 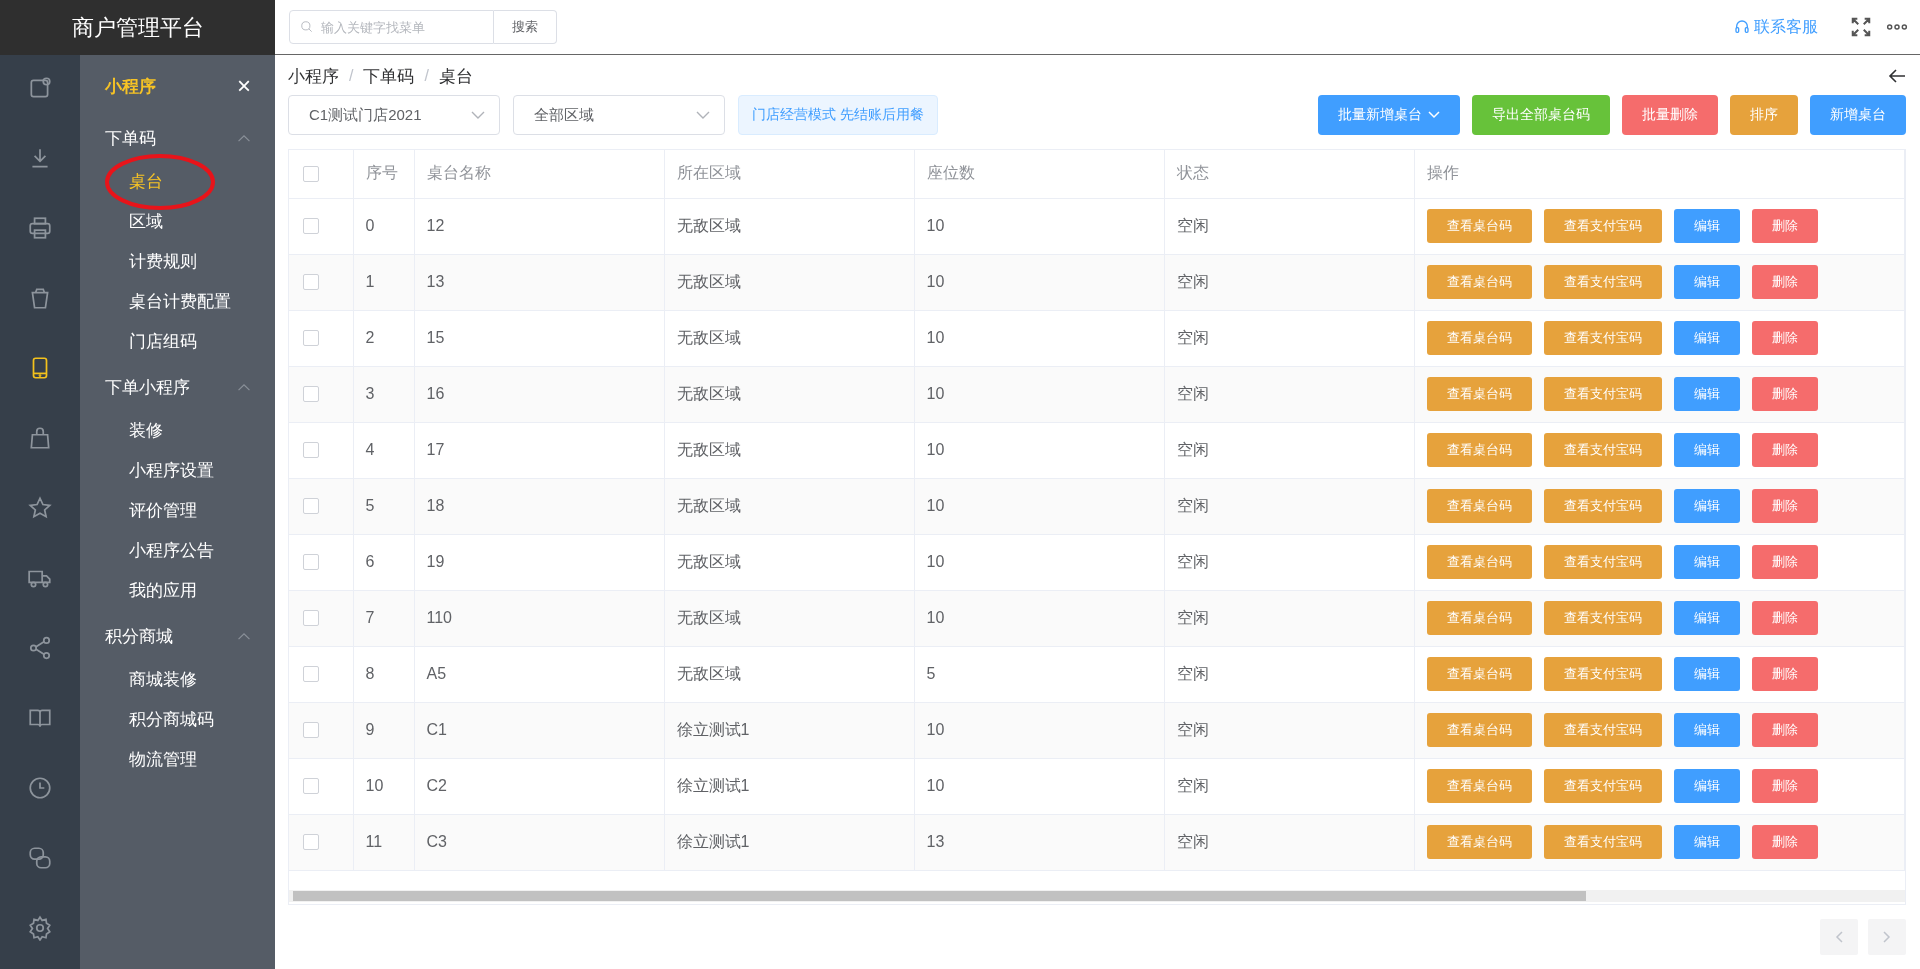 What do you see at coordinates (40, 648) in the screenshot?
I see `share-icon` at bounding box center [40, 648].